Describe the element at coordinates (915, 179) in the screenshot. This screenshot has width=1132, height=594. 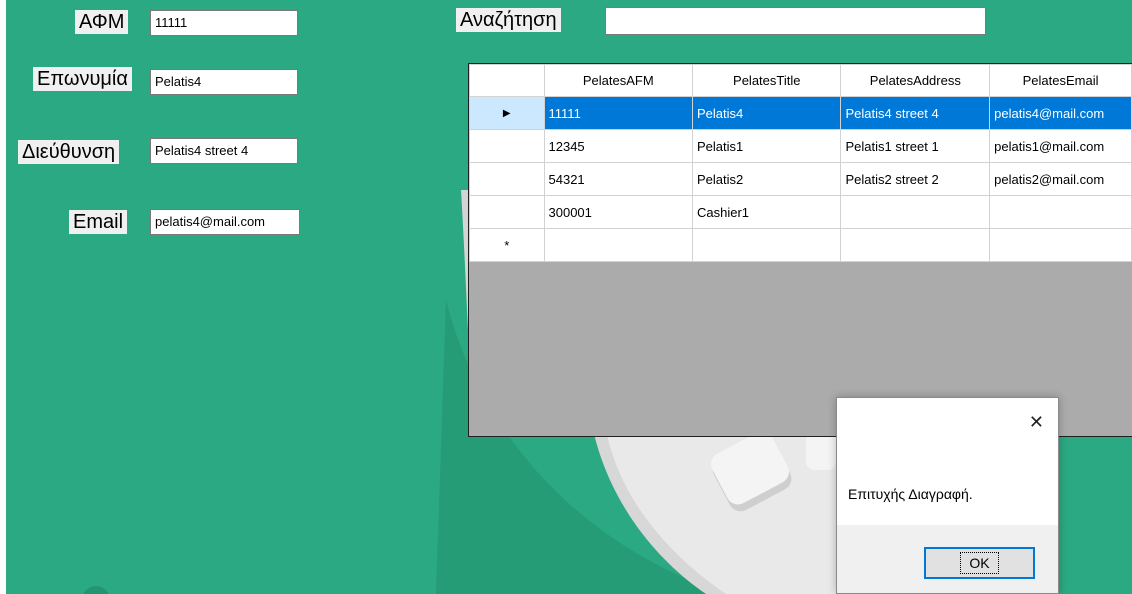
I see `table-cell: Pelatis2 street 2` at that location.